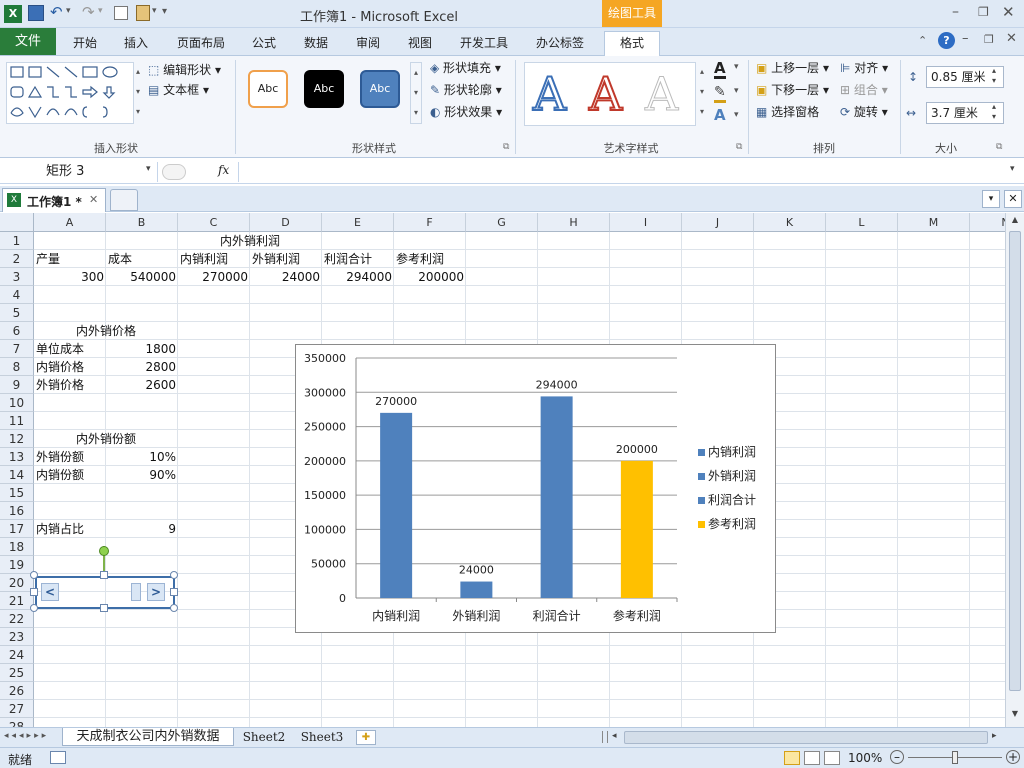 This screenshot has width=1024, height=768. What do you see at coordinates (357, 277) in the screenshot?
I see `cell-e3: 294000` at bounding box center [357, 277].